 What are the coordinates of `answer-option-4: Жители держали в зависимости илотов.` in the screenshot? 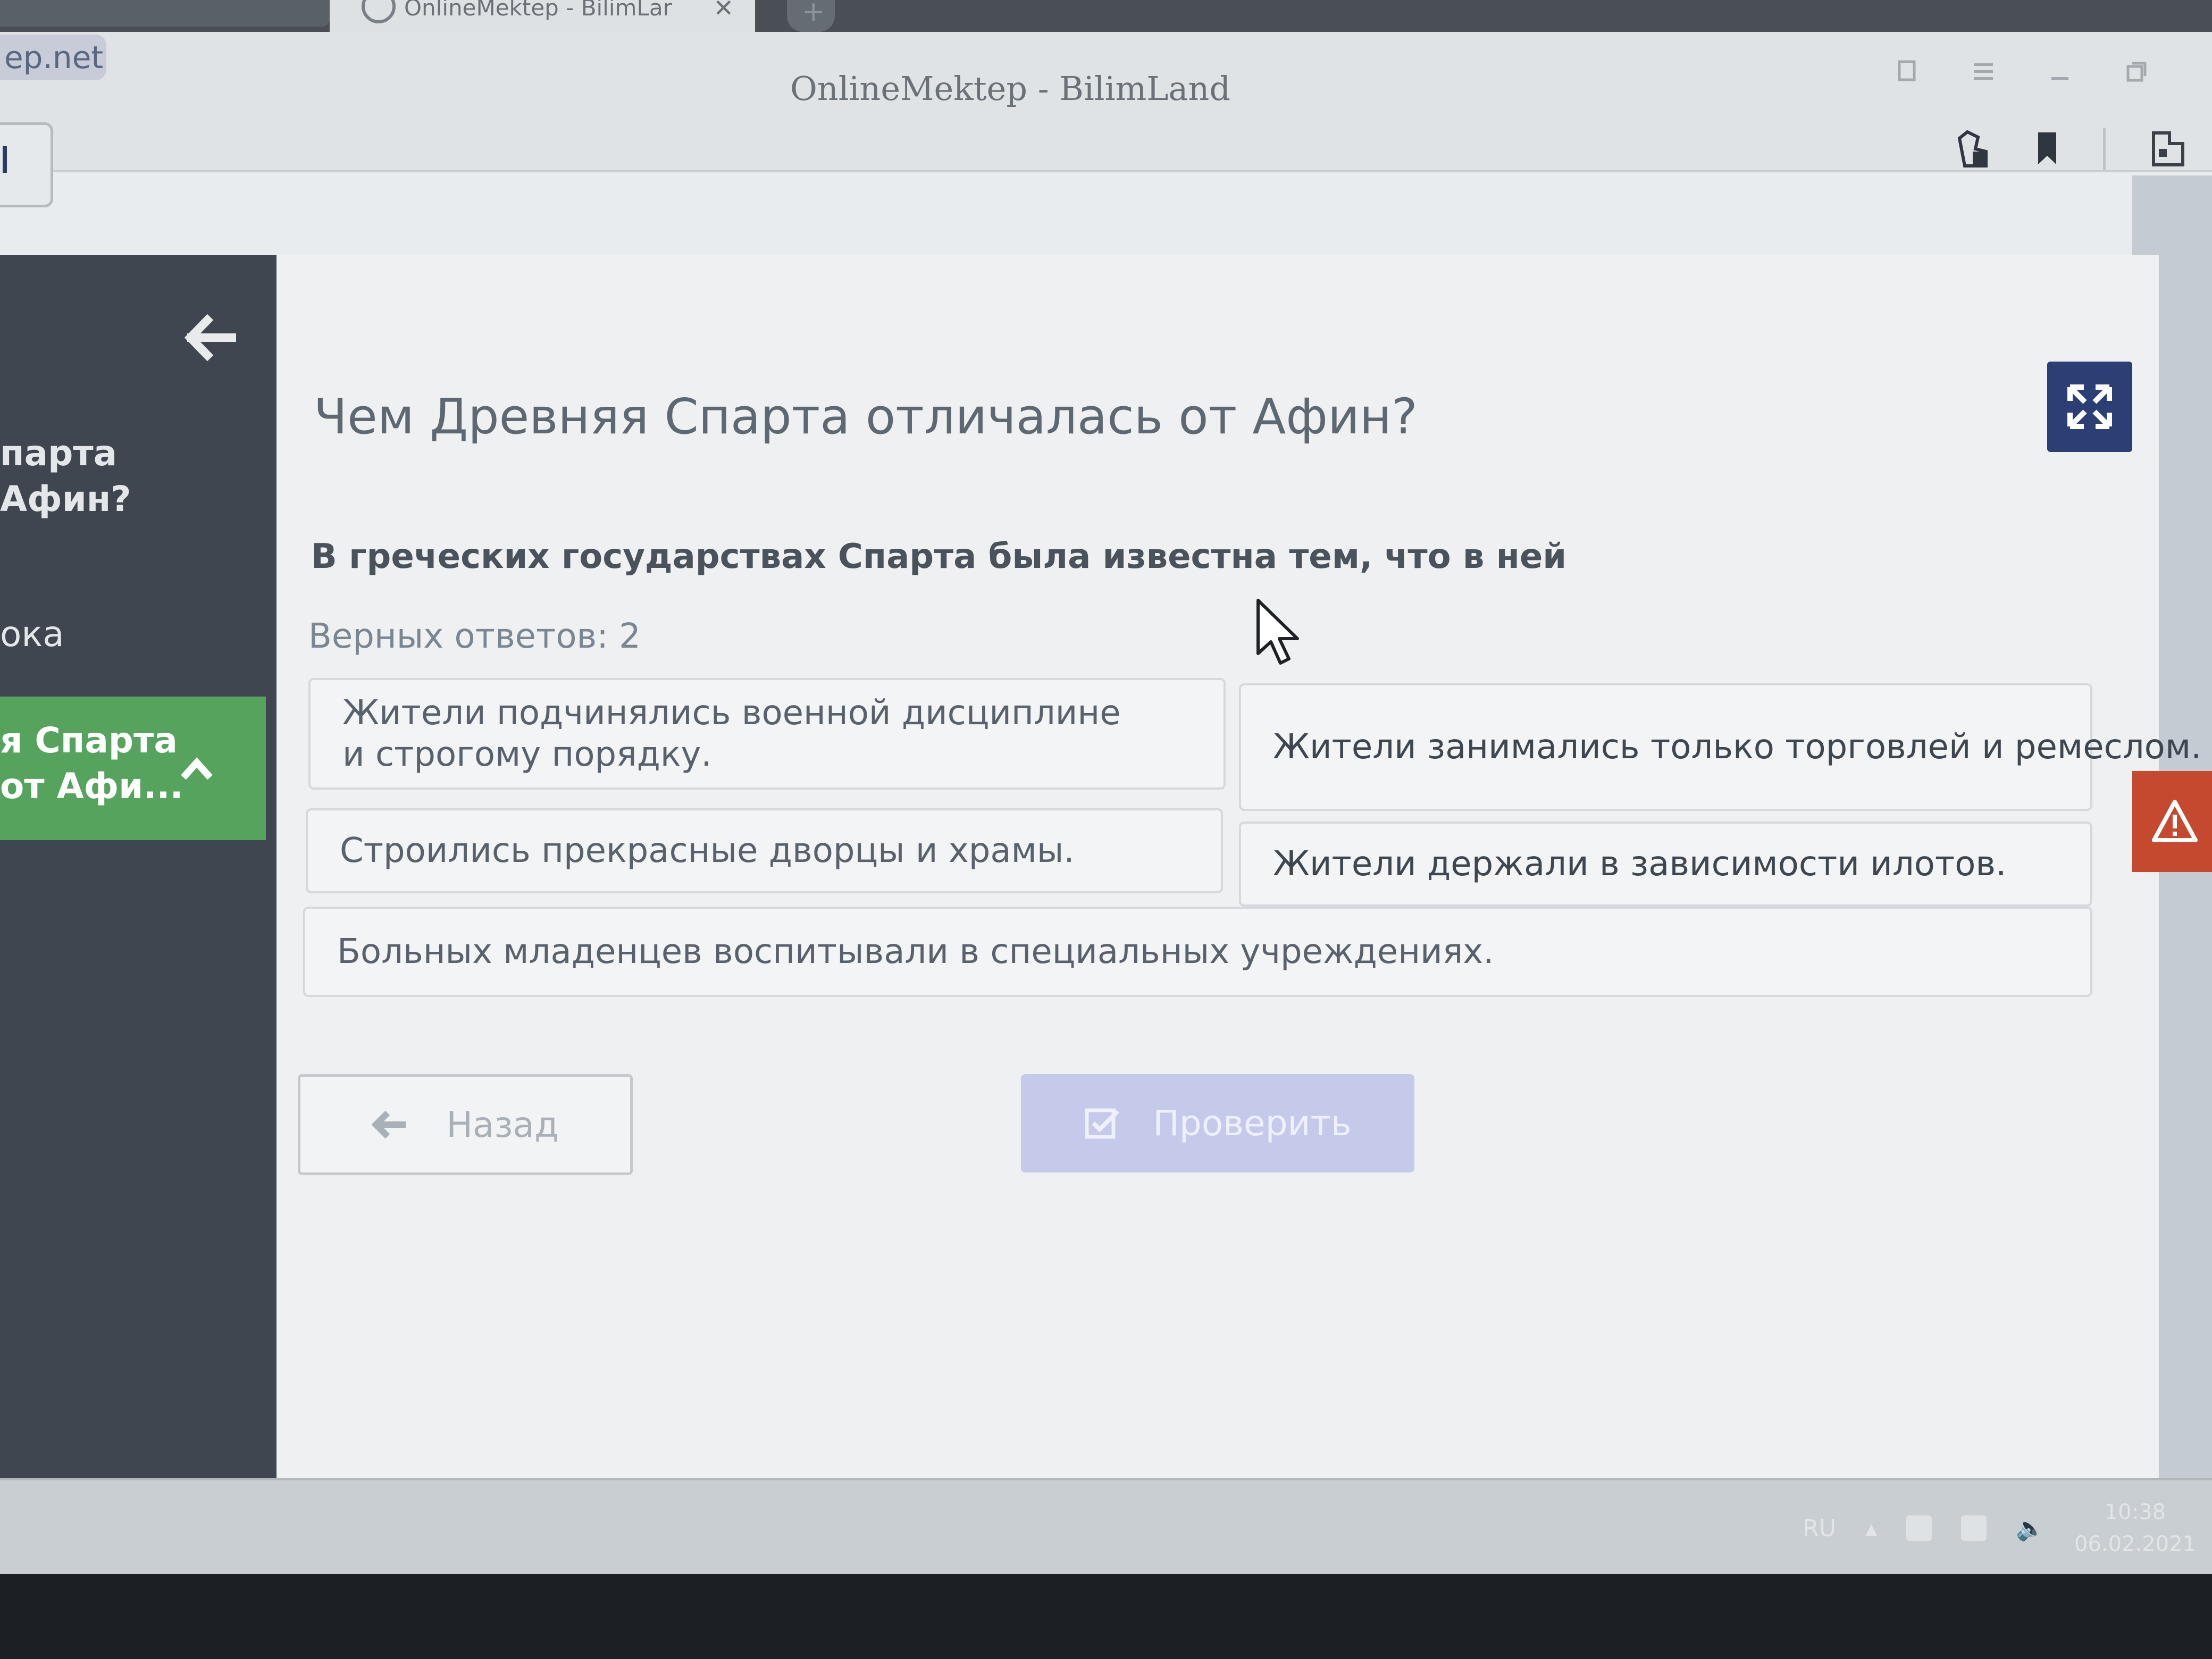 It's located at (1665, 864).